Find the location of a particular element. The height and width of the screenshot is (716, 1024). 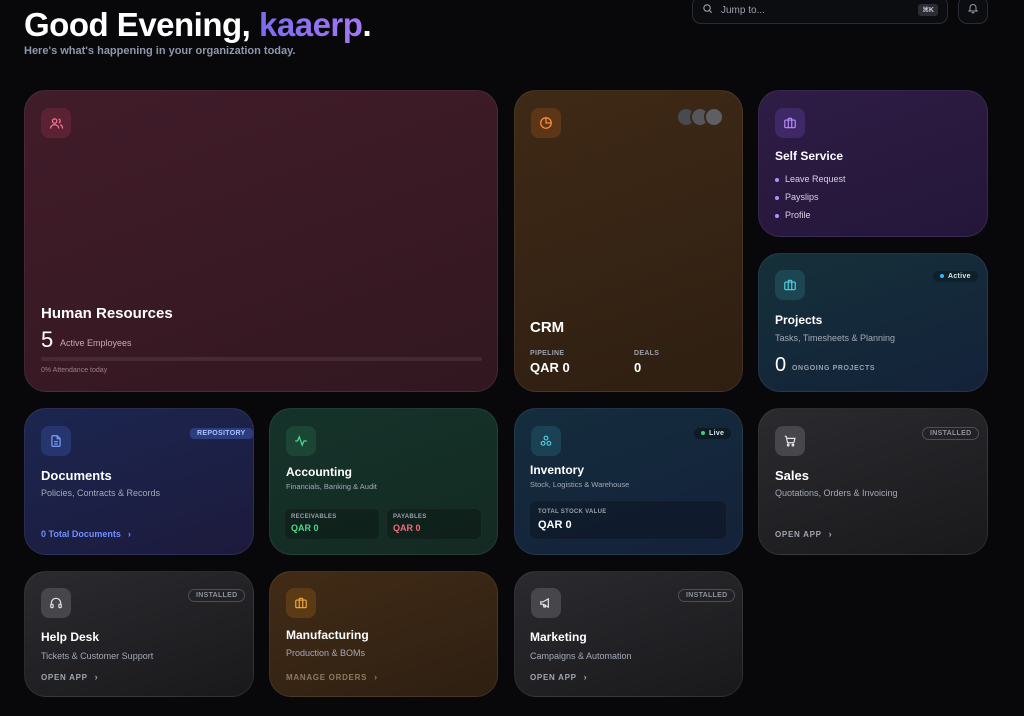

payables-value: QAR 0 is located at coordinates (407, 528).